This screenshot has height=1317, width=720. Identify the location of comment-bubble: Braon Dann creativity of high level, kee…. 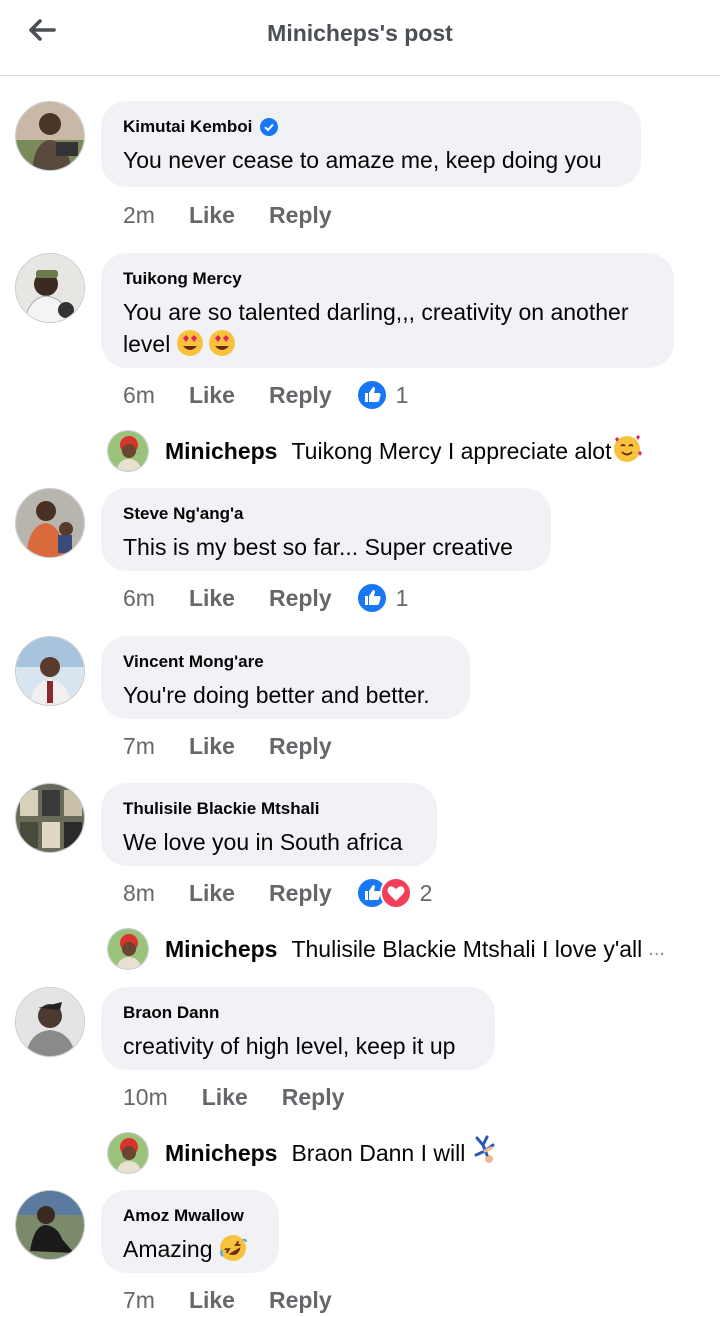
(298, 1028).